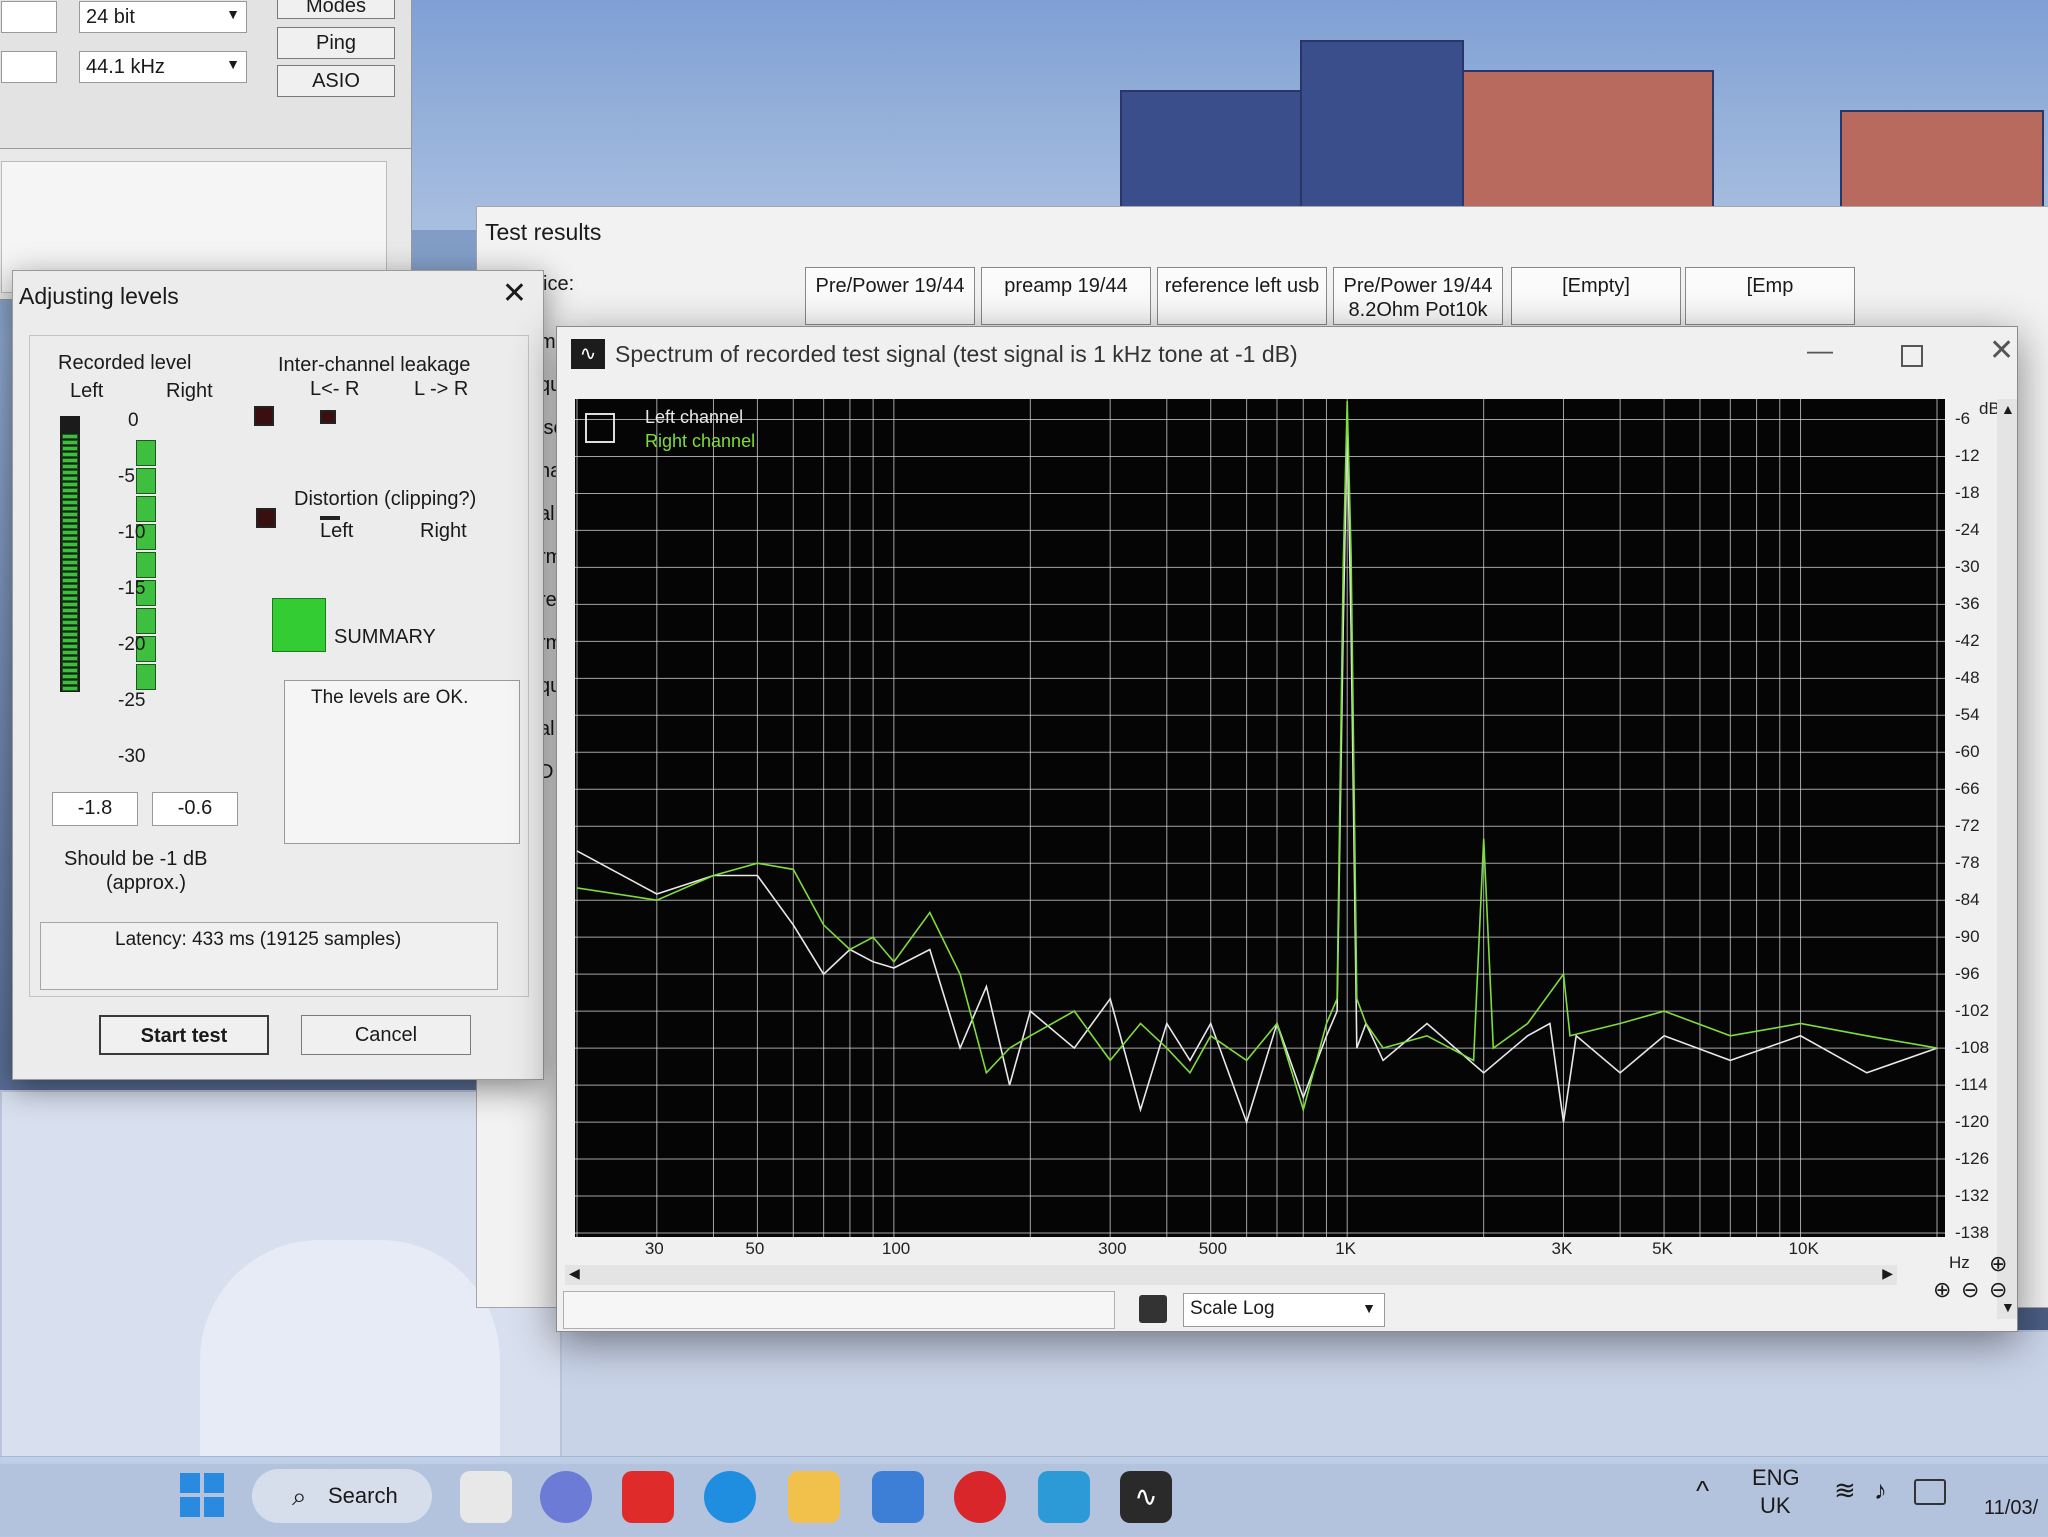  What do you see at coordinates (202, 1495) in the screenshot?
I see `start-button` at bounding box center [202, 1495].